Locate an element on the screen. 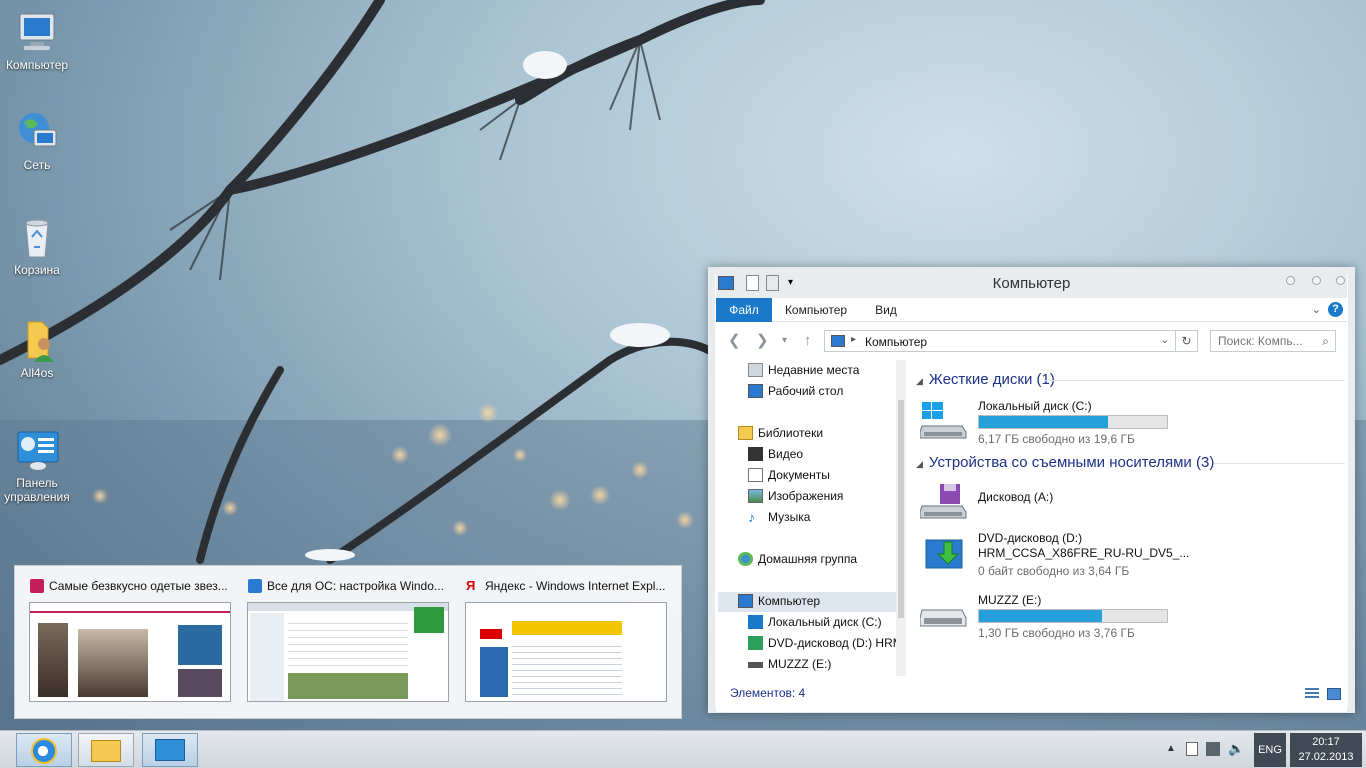  removable-drive-icon is located at coordinates (755, 665).